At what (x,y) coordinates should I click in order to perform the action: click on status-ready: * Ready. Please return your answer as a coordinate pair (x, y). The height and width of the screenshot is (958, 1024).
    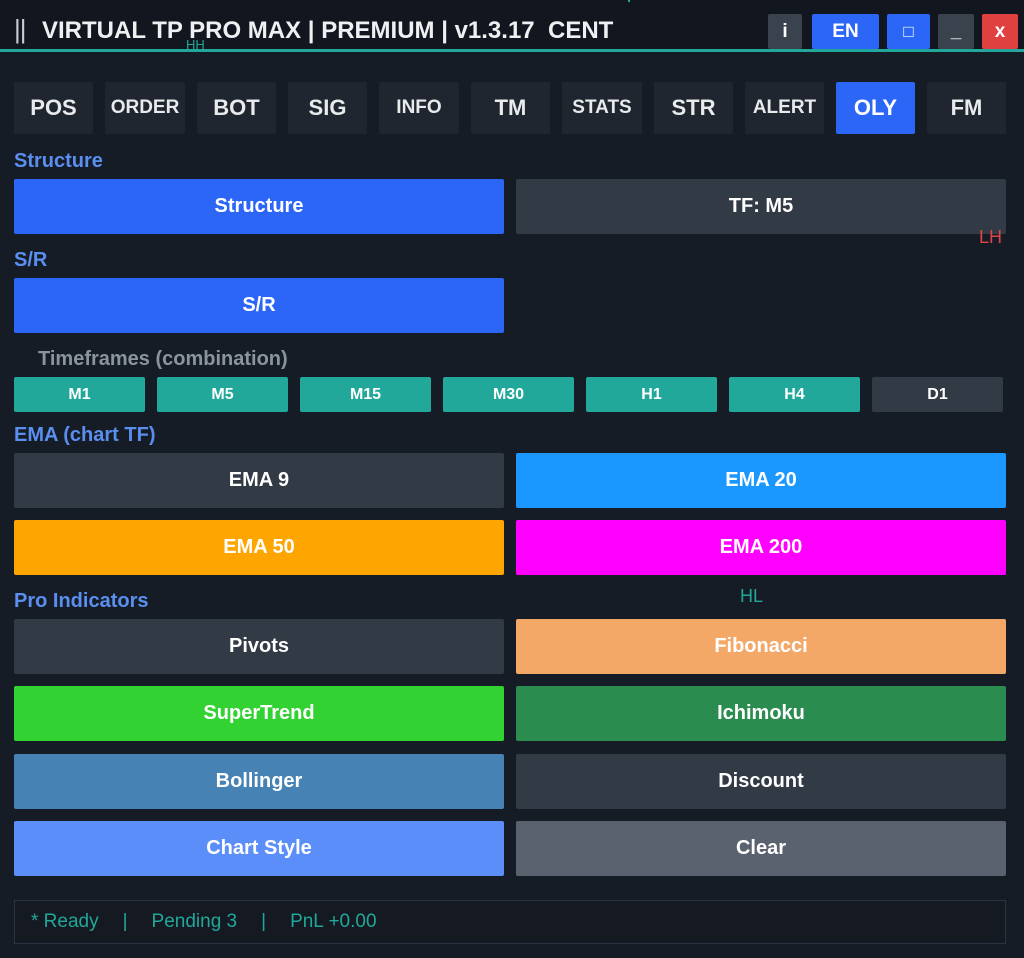
    Looking at the image, I should click on (65, 921).